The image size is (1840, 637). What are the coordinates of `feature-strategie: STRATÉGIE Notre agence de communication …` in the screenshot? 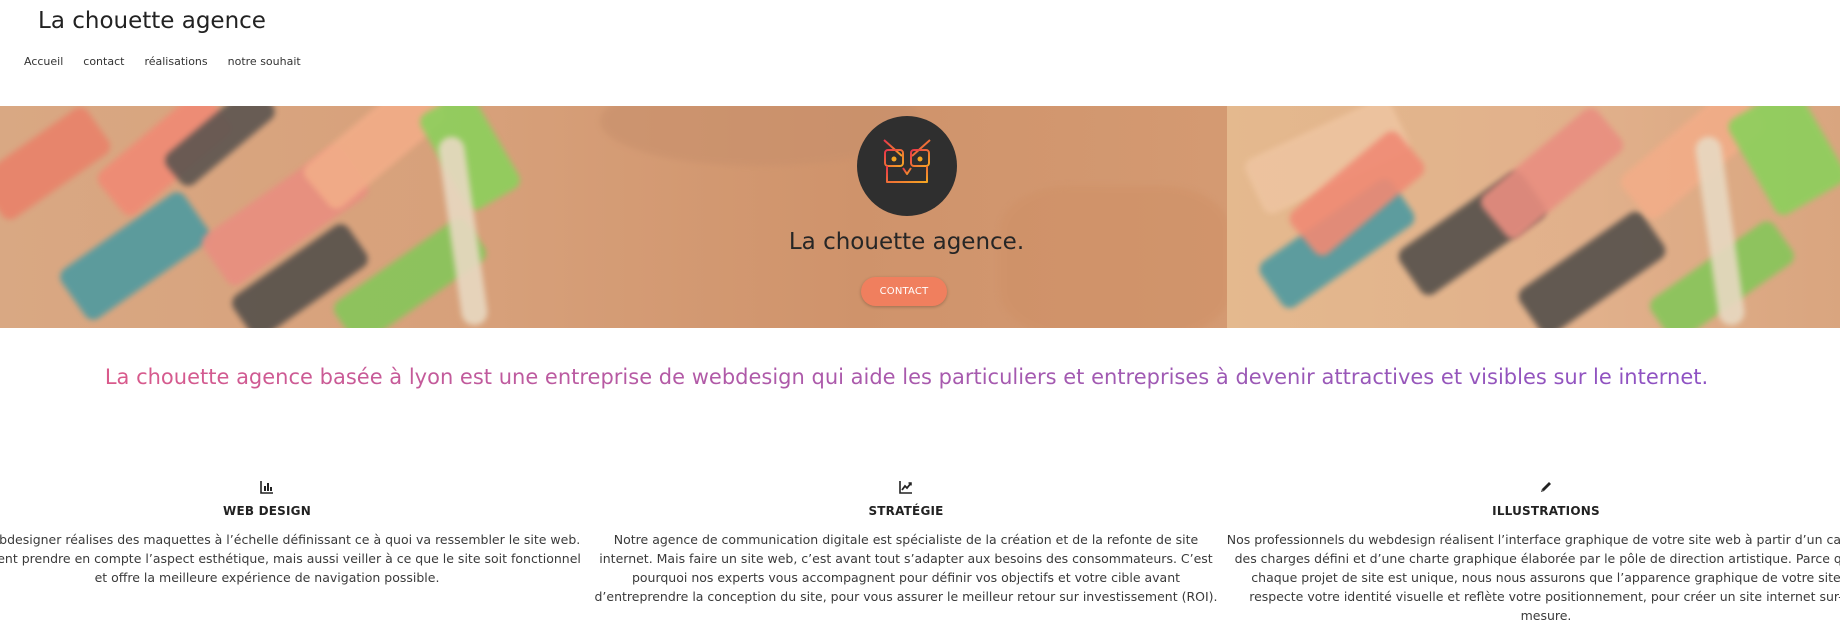 It's located at (906, 543).